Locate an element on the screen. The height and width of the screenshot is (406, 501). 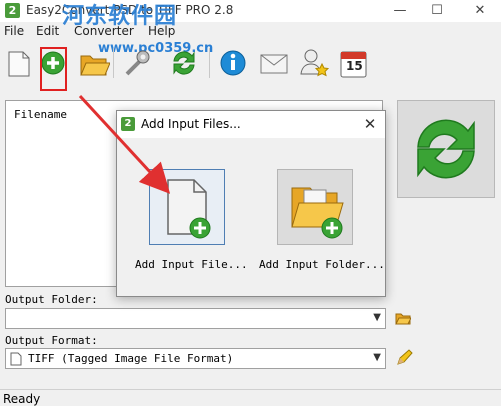
annotation-arrow is located at coordinates (124, 144).